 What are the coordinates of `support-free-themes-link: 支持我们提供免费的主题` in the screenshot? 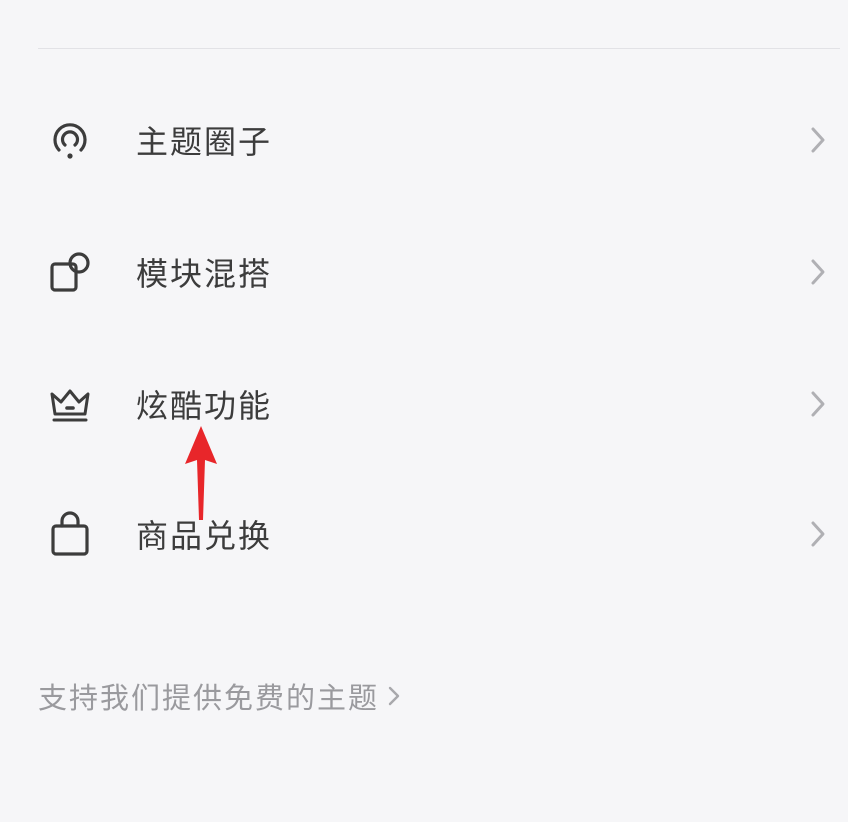 It's located at (219, 696).